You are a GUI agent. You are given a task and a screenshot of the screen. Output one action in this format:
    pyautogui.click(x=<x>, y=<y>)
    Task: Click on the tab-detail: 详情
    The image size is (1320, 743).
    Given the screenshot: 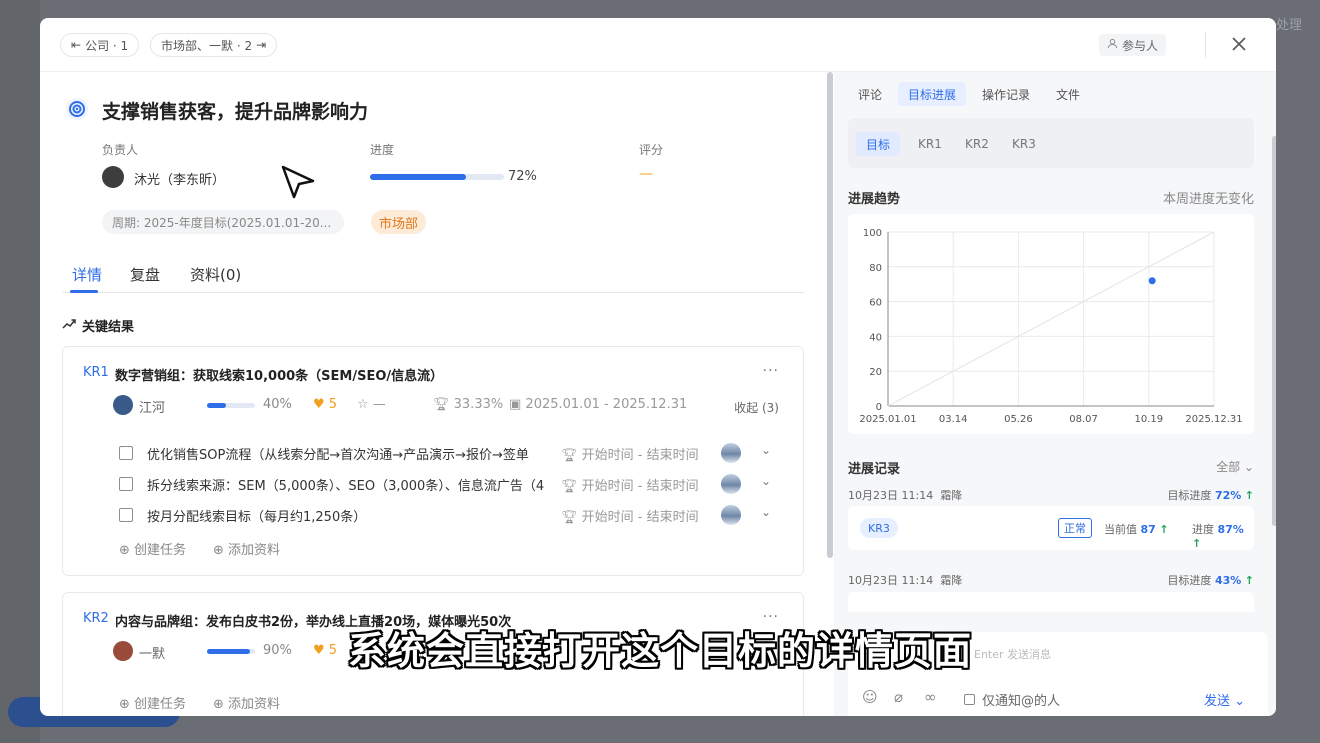 What is the action you would take?
    pyautogui.click(x=87, y=274)
    